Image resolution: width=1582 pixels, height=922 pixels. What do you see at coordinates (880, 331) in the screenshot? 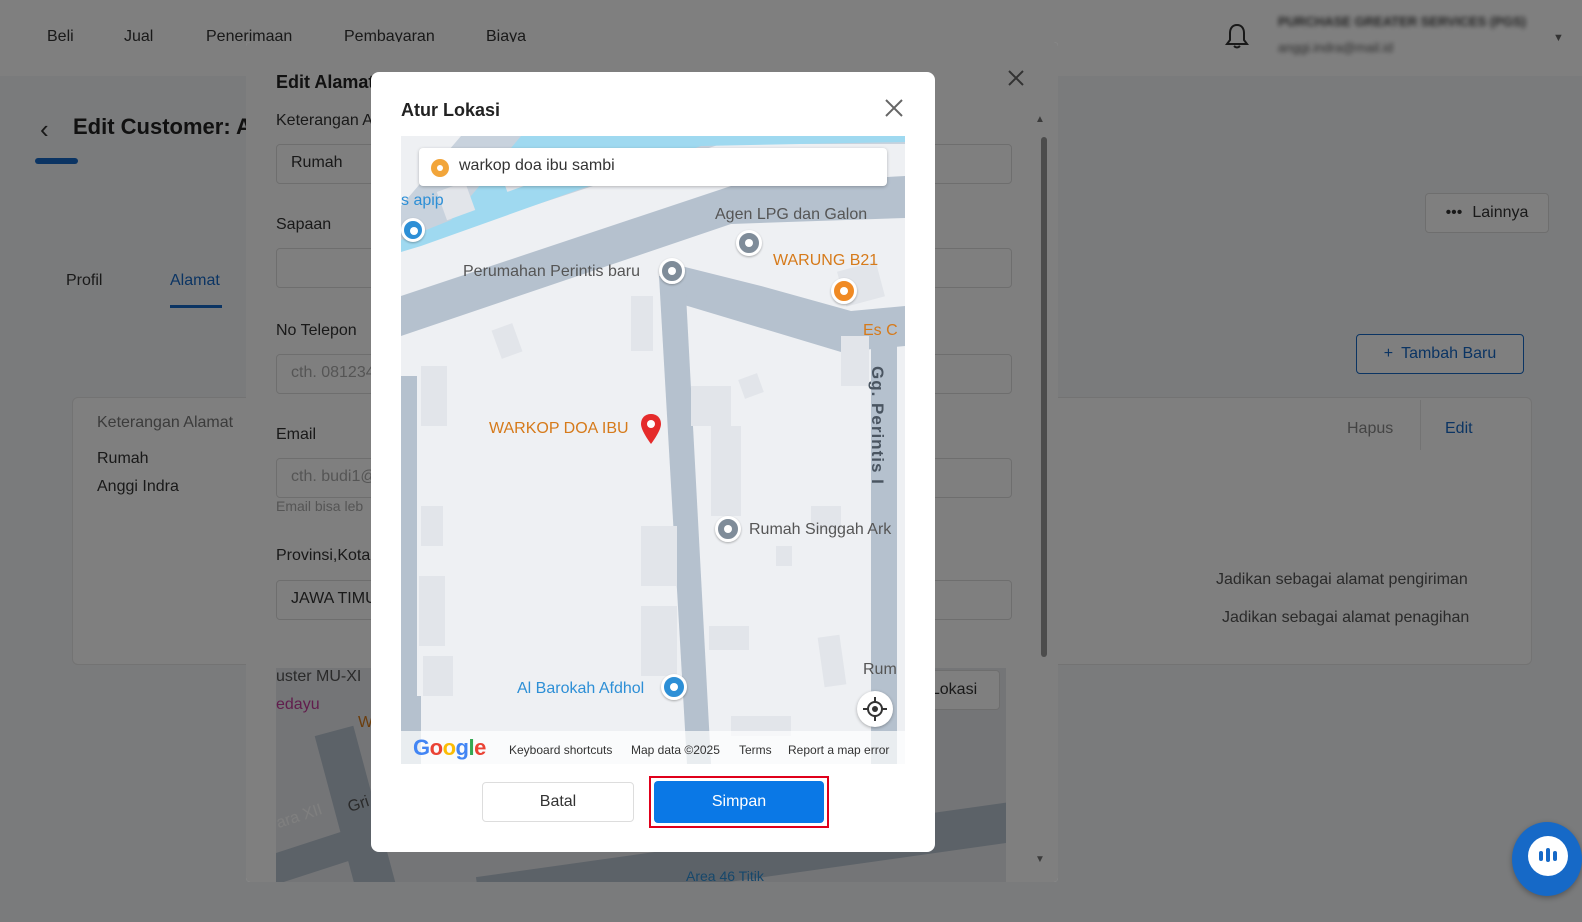
I see `poi-es: Es C` at bounding box center [880, 331].